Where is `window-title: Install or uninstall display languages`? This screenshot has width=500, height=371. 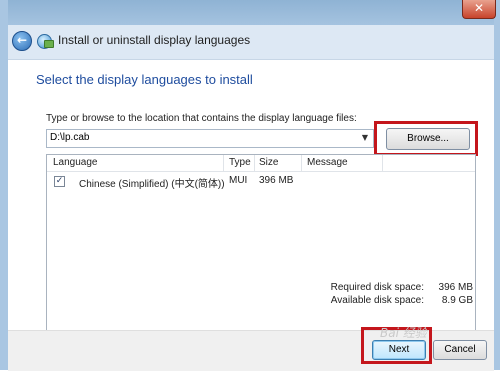
window-title: Install or uninstall display languages is located at coordinates (154, 40).